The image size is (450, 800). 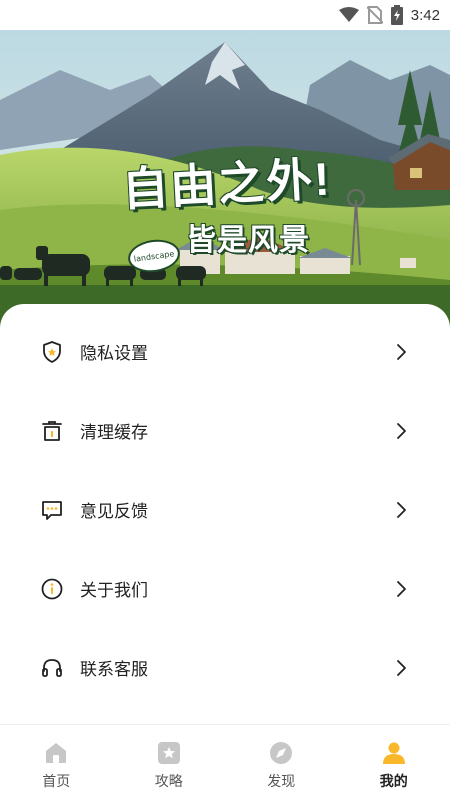 What do you see at coordinates (114, 670) in the screenshot?
I see `menu-item-label: 联系客服` at bounding box center [114, 670].